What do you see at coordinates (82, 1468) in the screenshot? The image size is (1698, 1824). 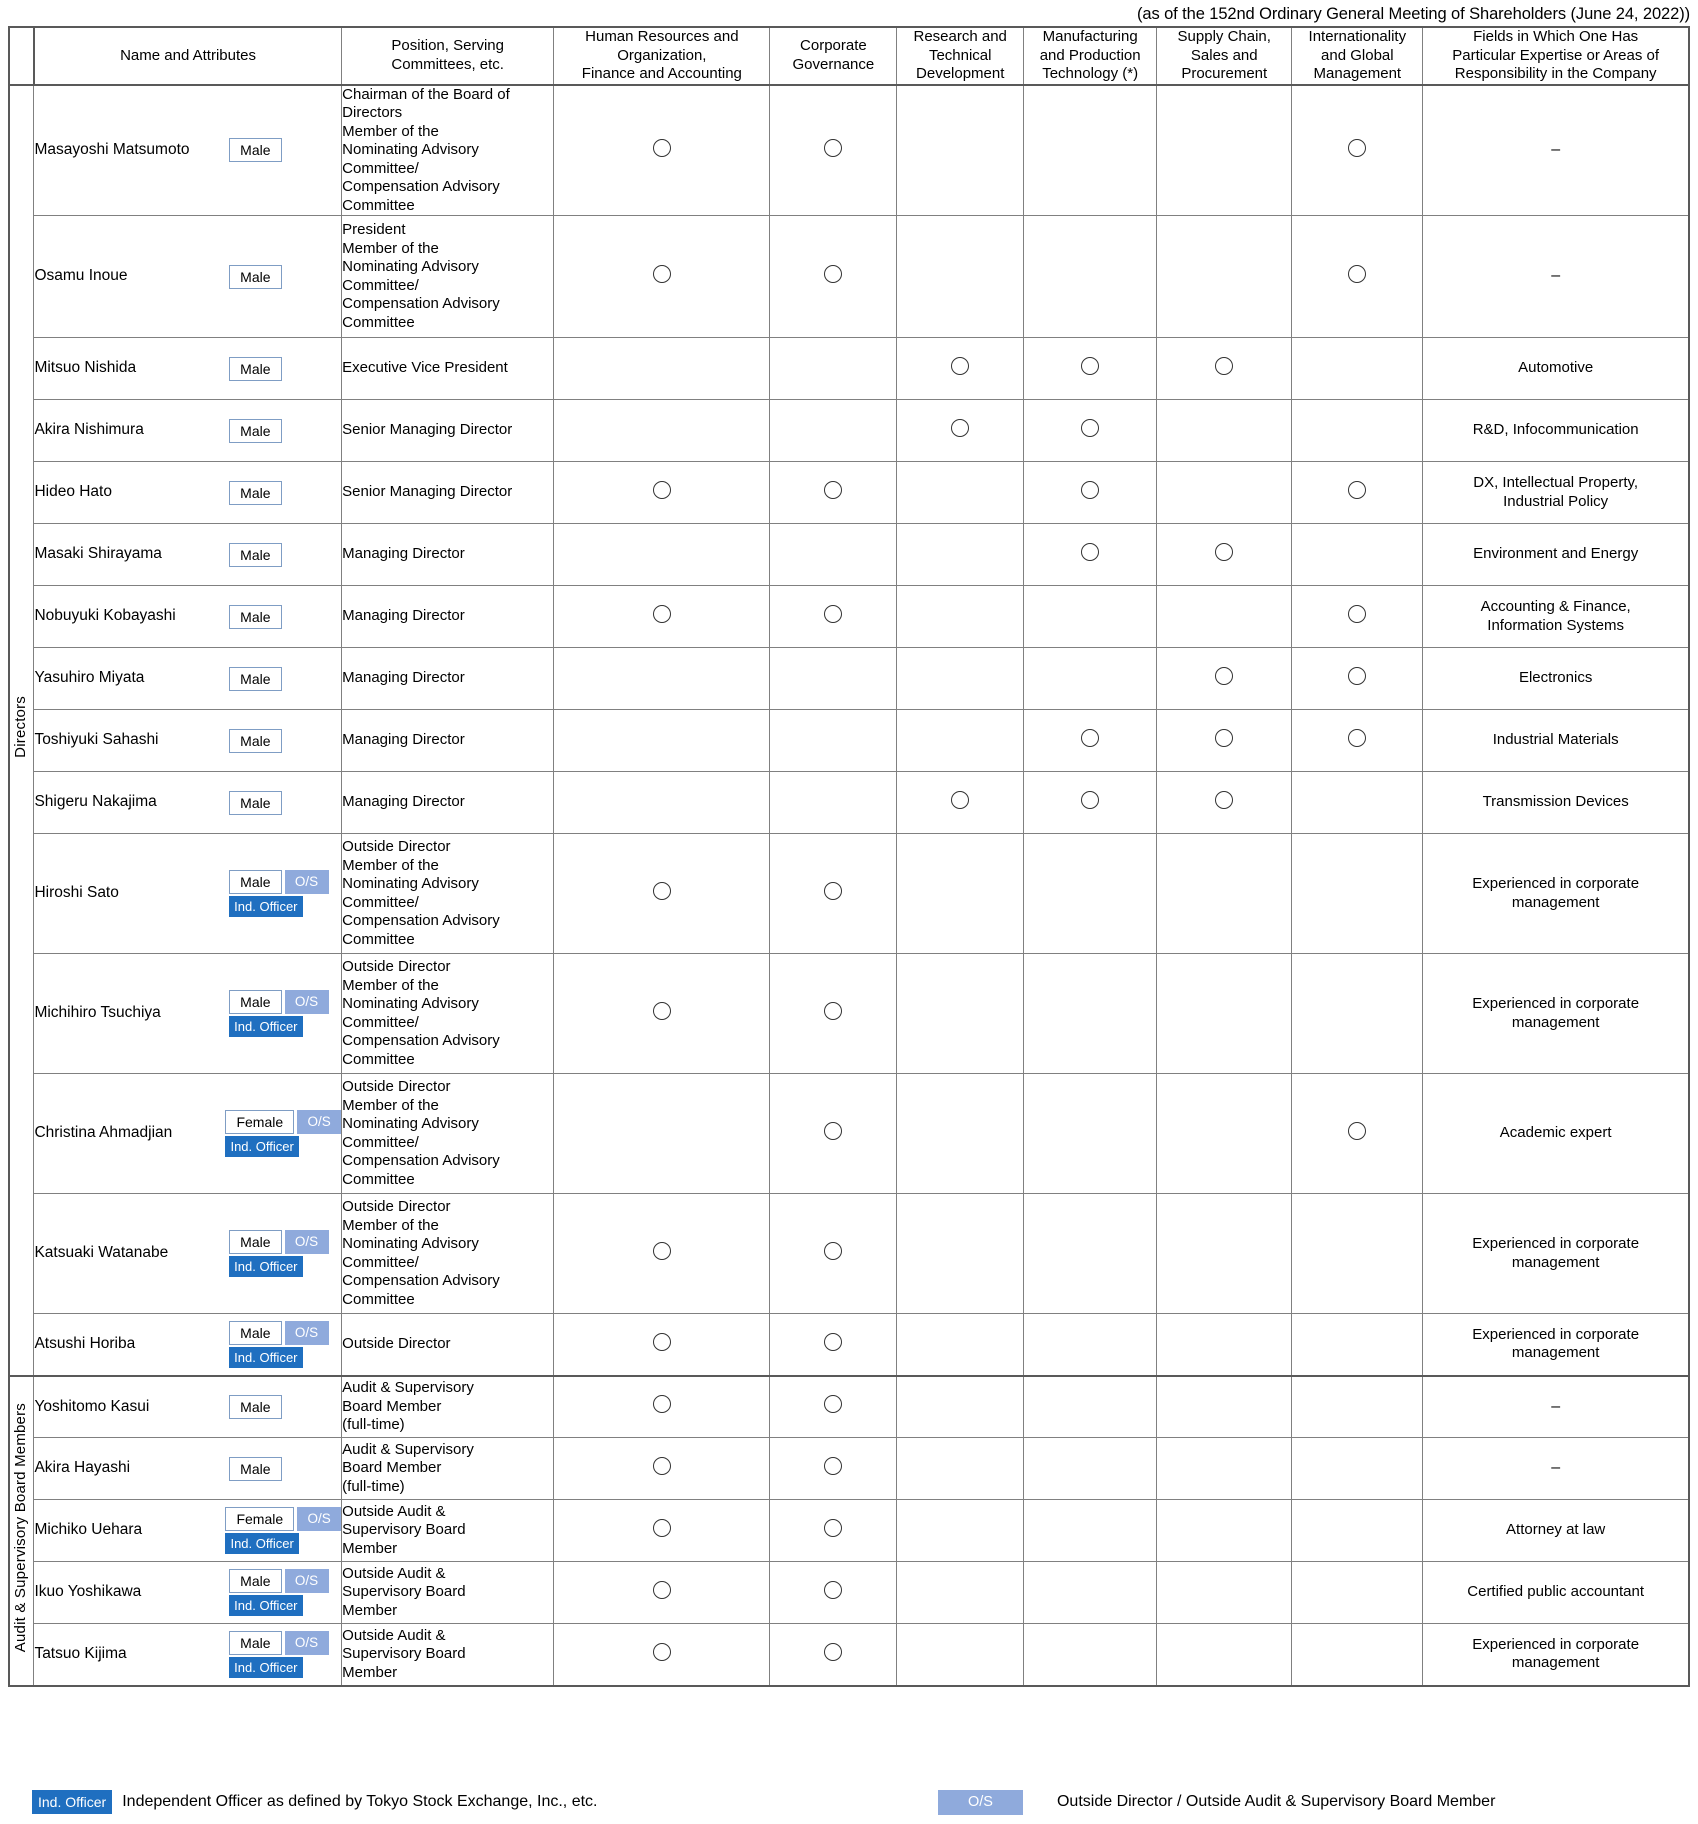 I see `member-name: Akira Hayashi` at bounding box center [82, 1468].